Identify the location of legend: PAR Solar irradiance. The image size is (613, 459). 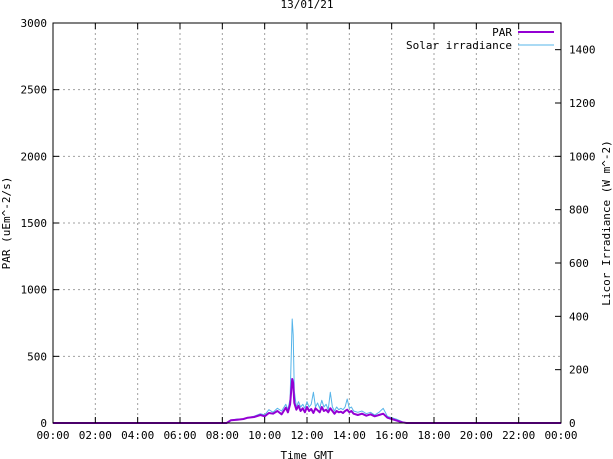
(480, 39).